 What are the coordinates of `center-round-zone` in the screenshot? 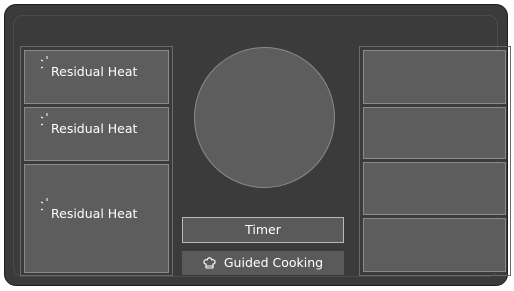 It's located at (264, 117).